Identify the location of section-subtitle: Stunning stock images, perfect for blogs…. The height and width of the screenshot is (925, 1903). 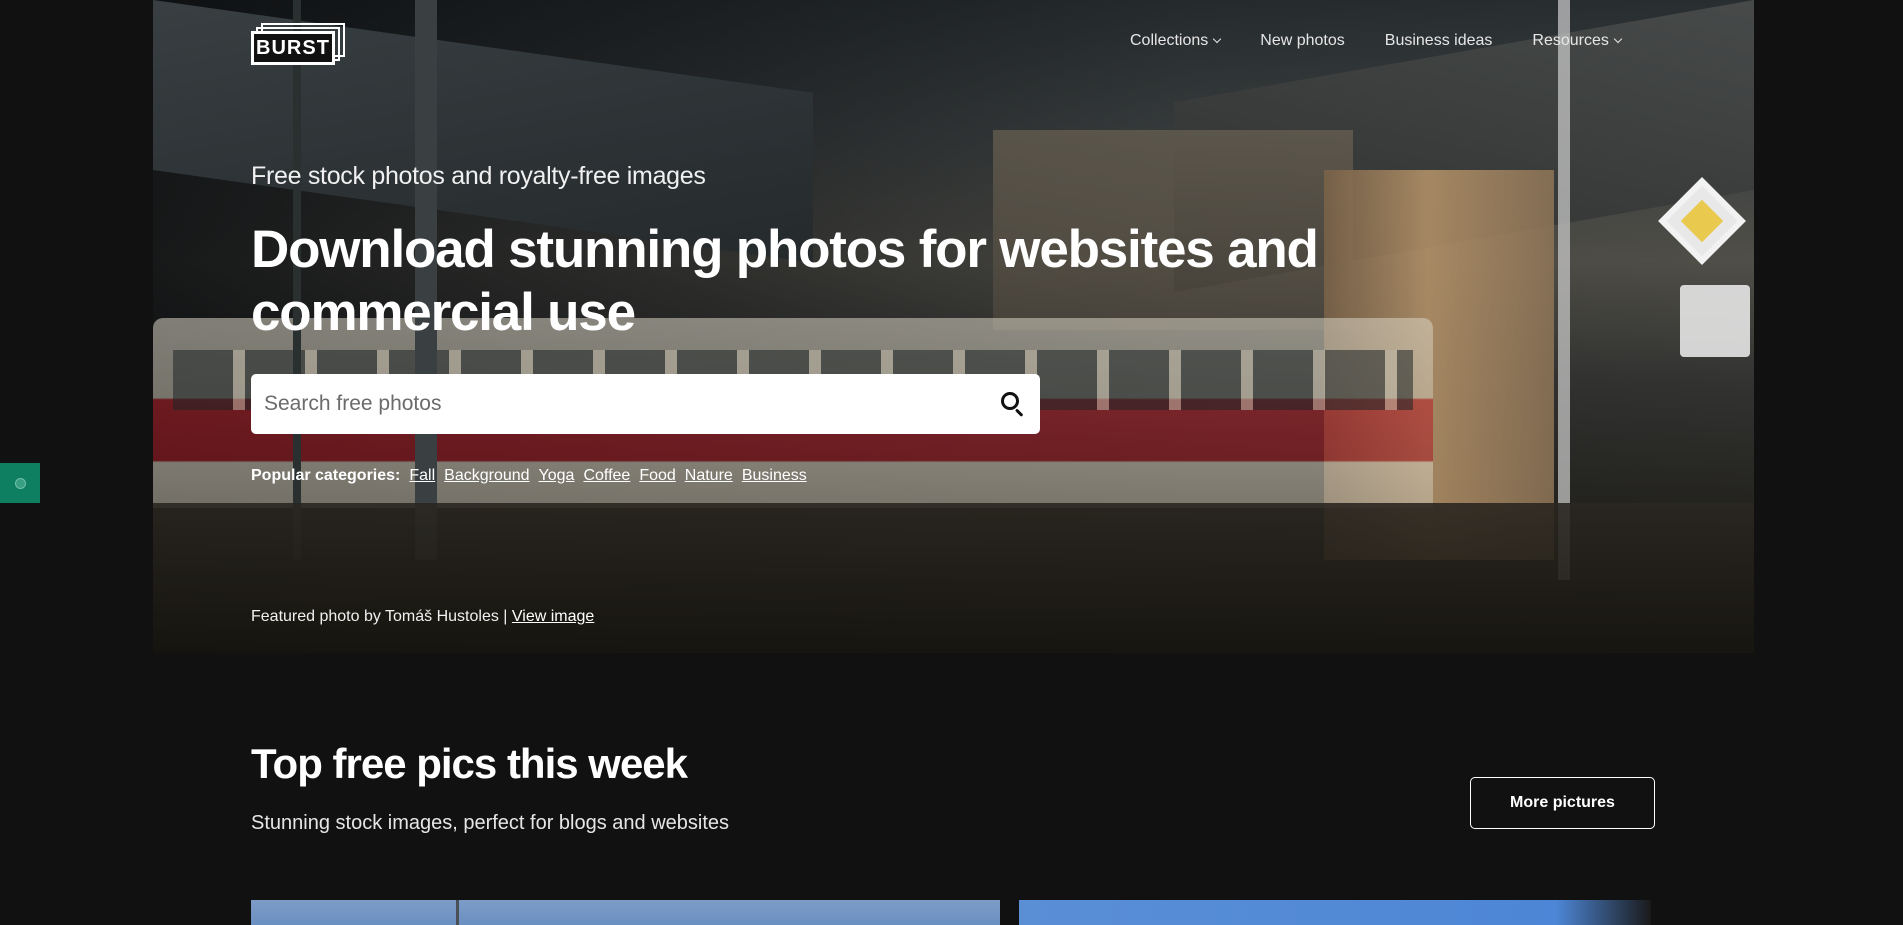
(490, 823).